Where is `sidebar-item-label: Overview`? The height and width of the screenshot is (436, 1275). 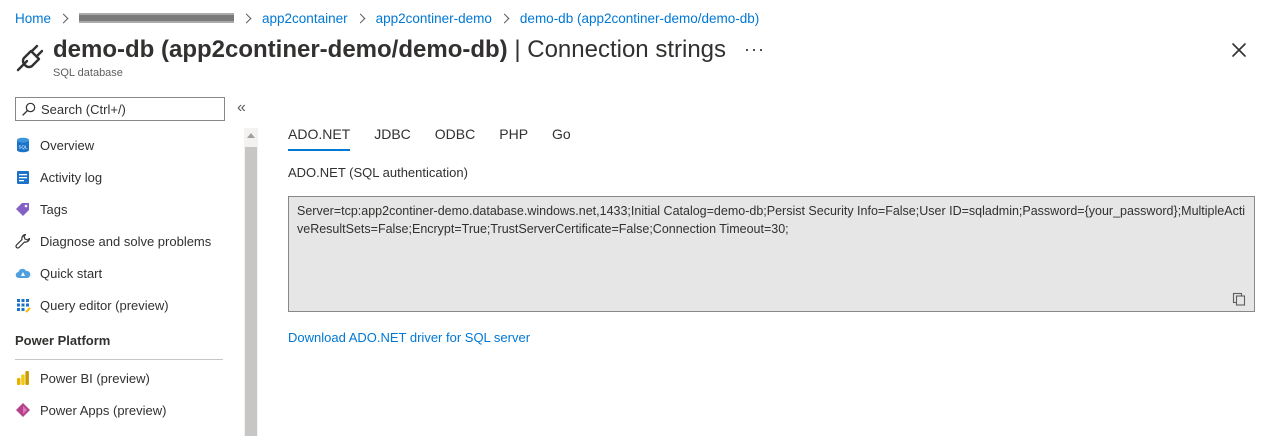 sidebar-item-label: Overview is located at coordinates (67, 145).